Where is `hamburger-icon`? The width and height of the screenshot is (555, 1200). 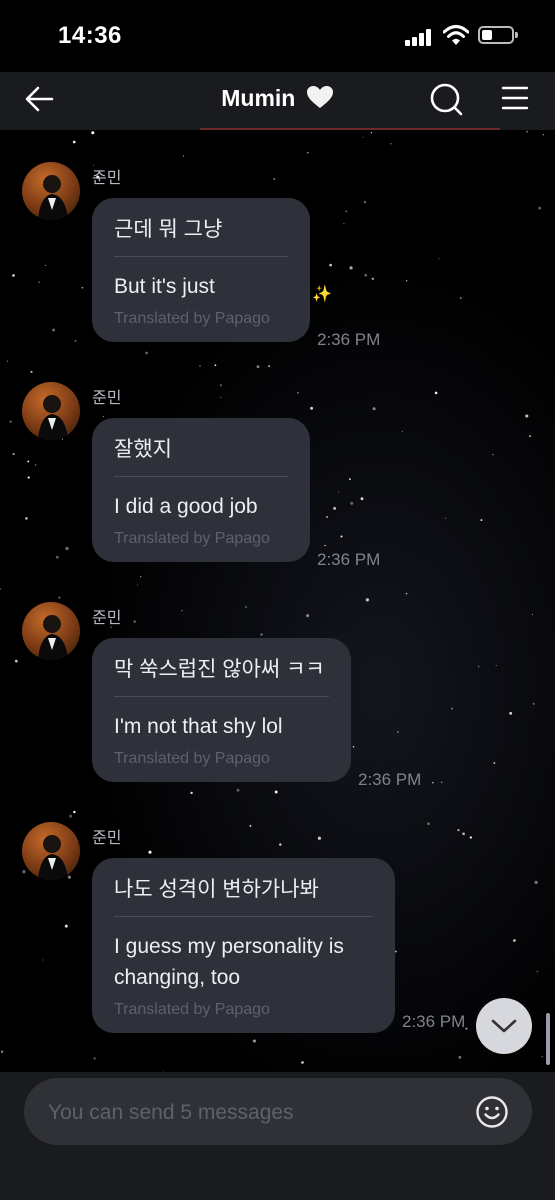
hamburger-icon is located at coordinates (515, 98).